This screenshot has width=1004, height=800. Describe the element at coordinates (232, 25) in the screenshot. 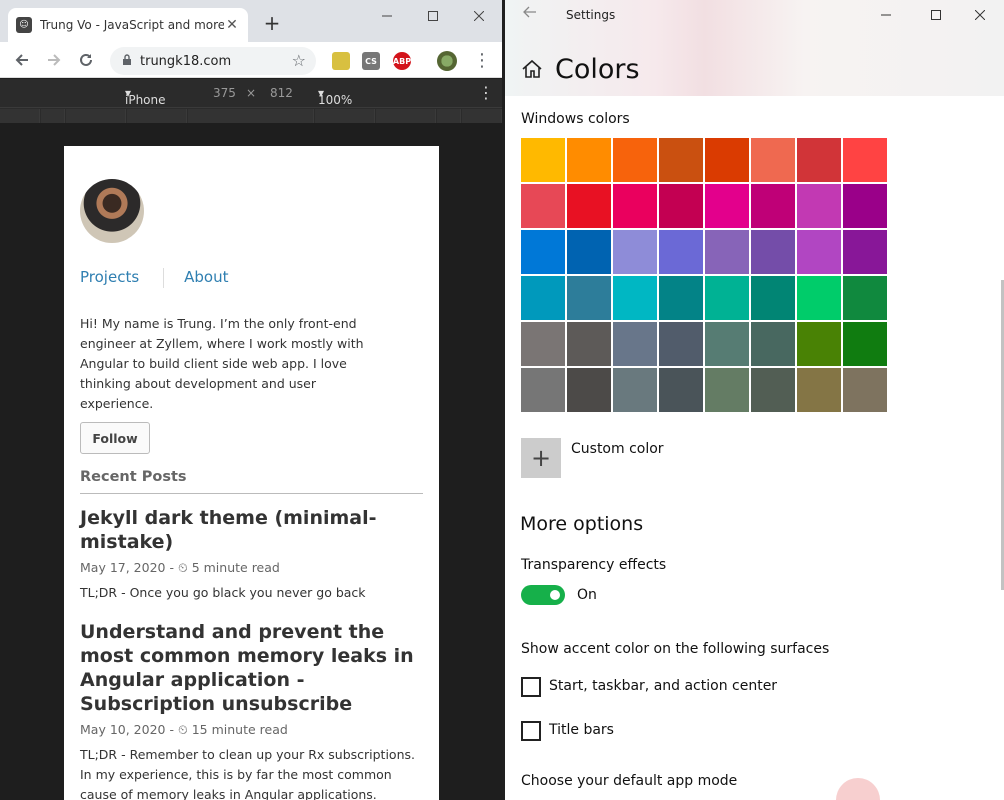

I see `tab-close-icon: ✕` at that location.